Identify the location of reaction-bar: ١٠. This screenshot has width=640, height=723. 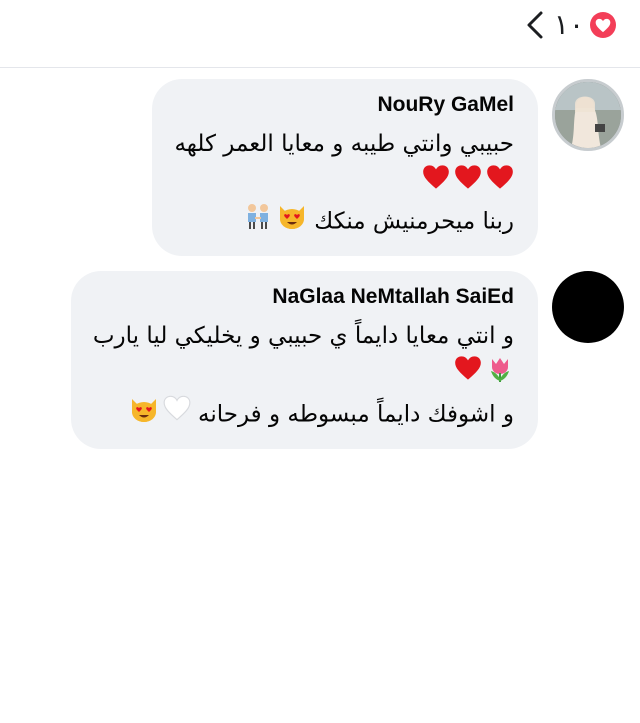
(320, 34).